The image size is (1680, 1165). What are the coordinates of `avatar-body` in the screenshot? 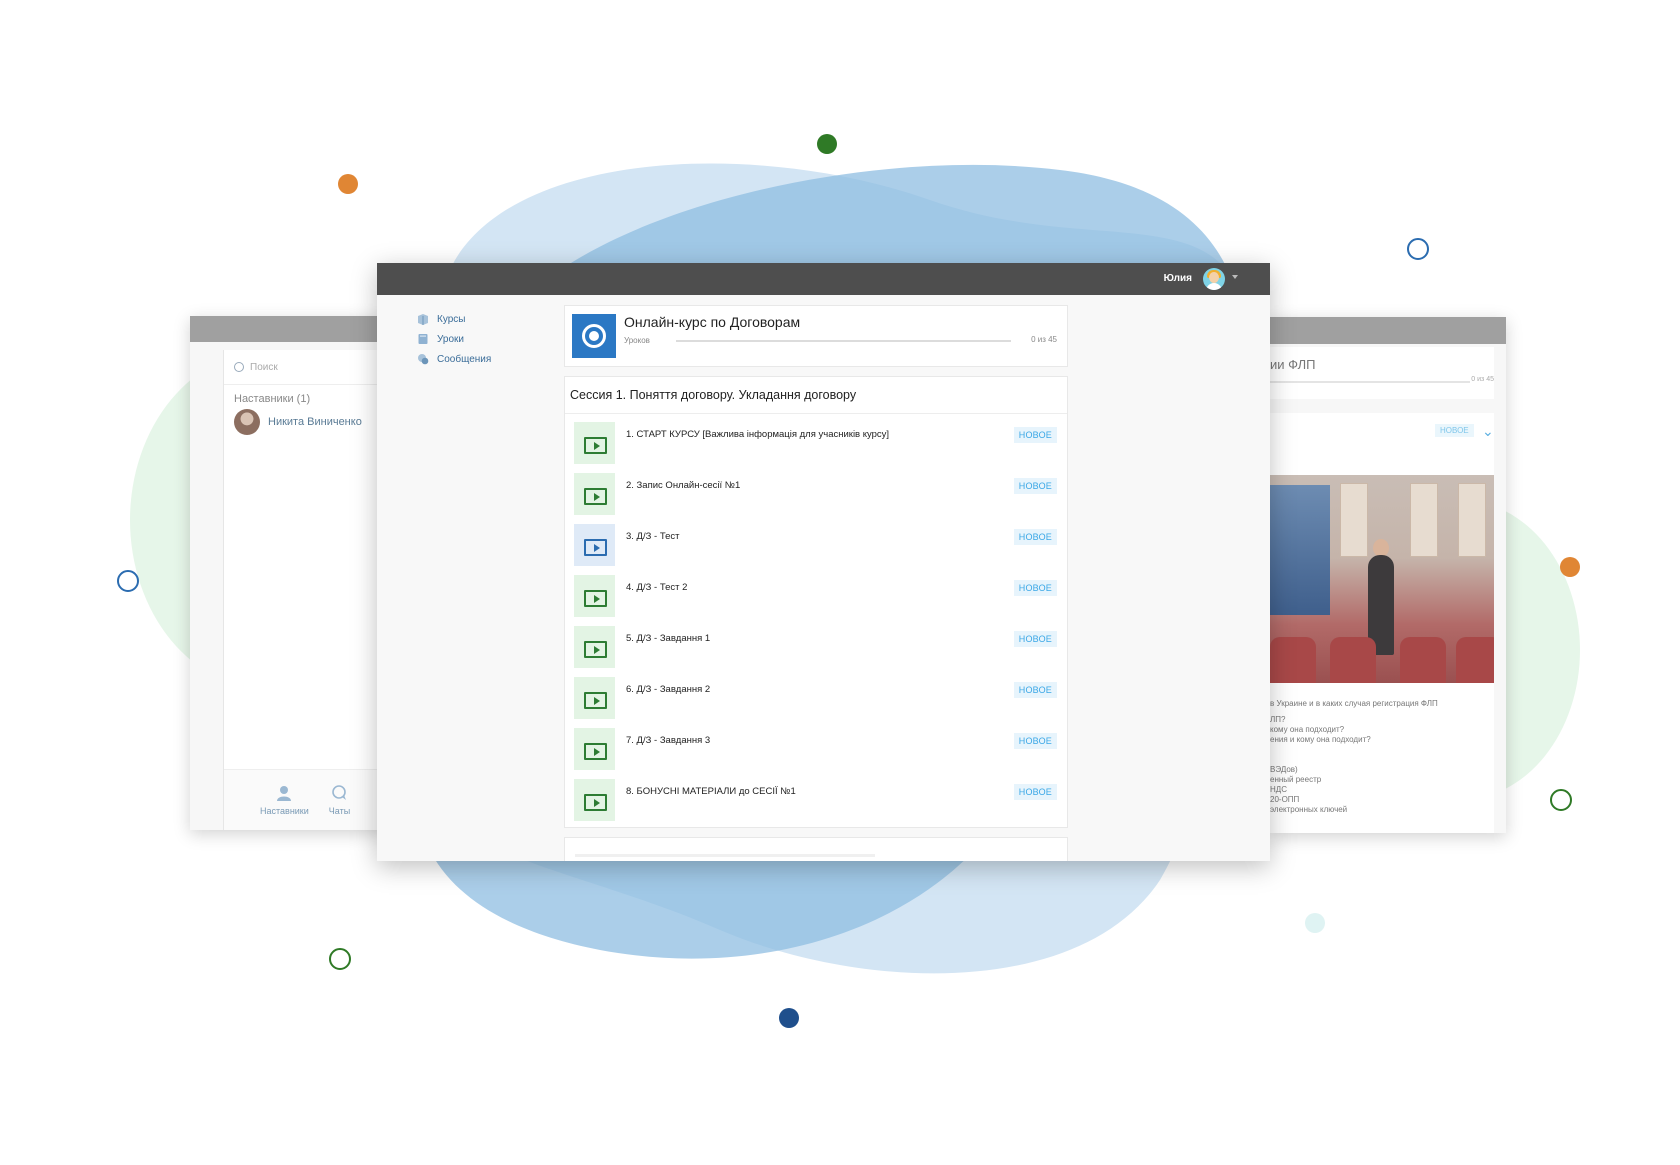 It's located at (1214, 286).